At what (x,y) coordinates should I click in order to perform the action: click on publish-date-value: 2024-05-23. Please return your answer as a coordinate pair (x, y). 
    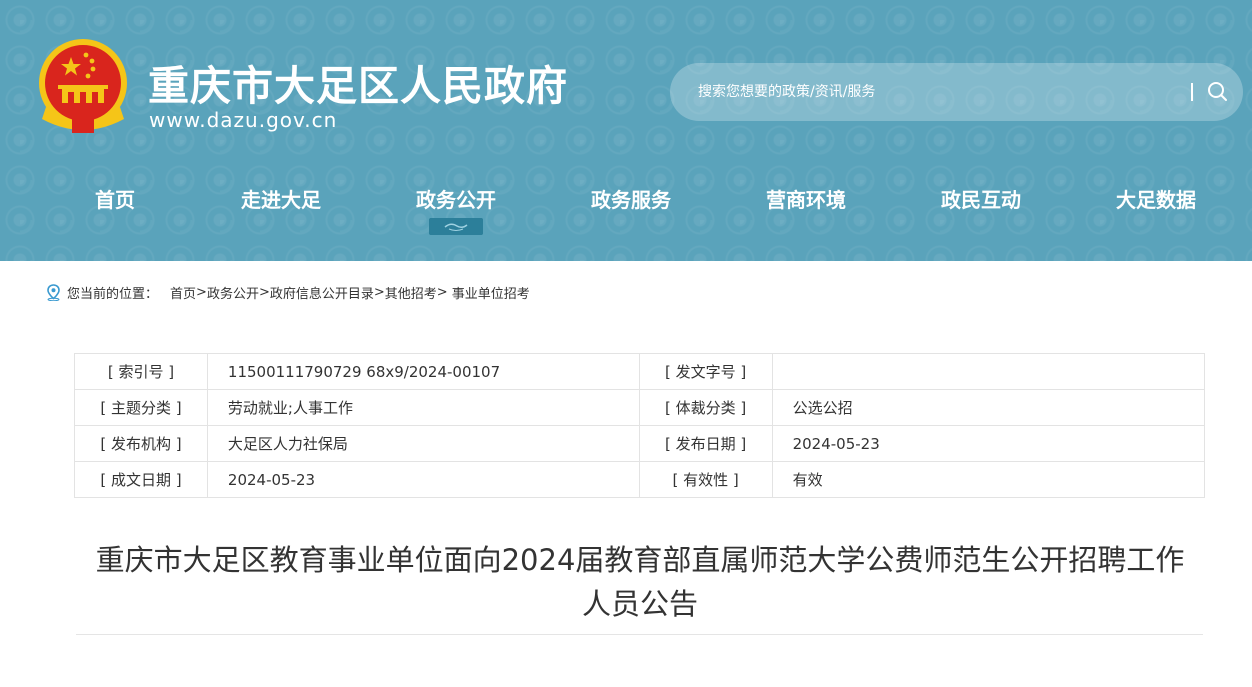
    Looking at the image, I should click on (988, 443).